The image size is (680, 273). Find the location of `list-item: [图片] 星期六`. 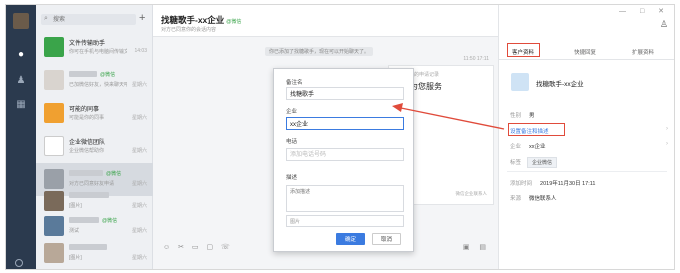

list-item: [图片] 星期六 is located at coordinates (94, 253).